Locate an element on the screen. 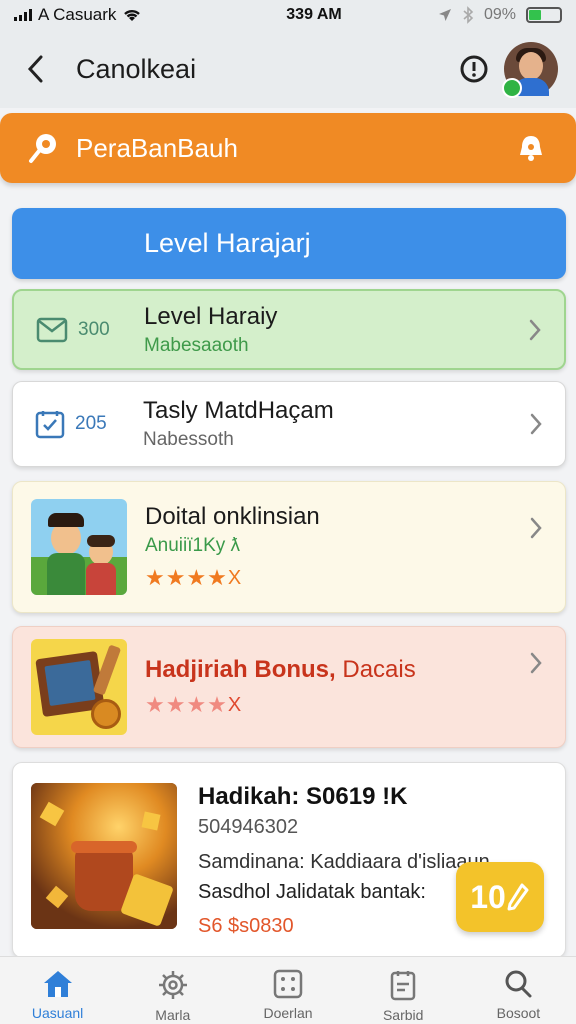  back-button is located at coordinates (36, 69).